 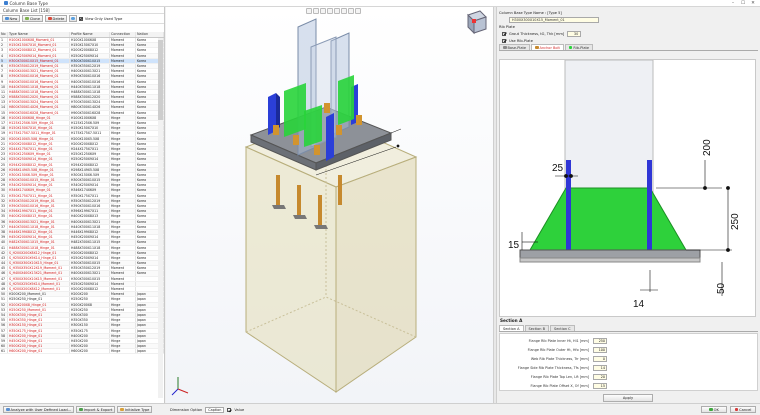 I want to click on row-type-name: H100X100X6X8_Moment_01, so click(x=39, y=40).